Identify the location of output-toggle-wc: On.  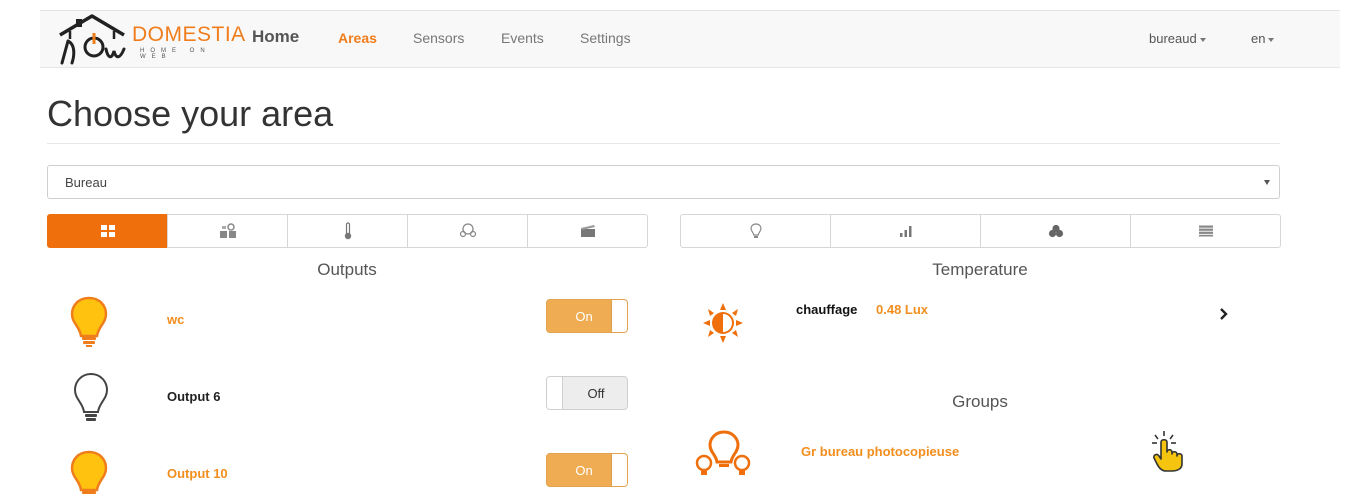
(587, 316).